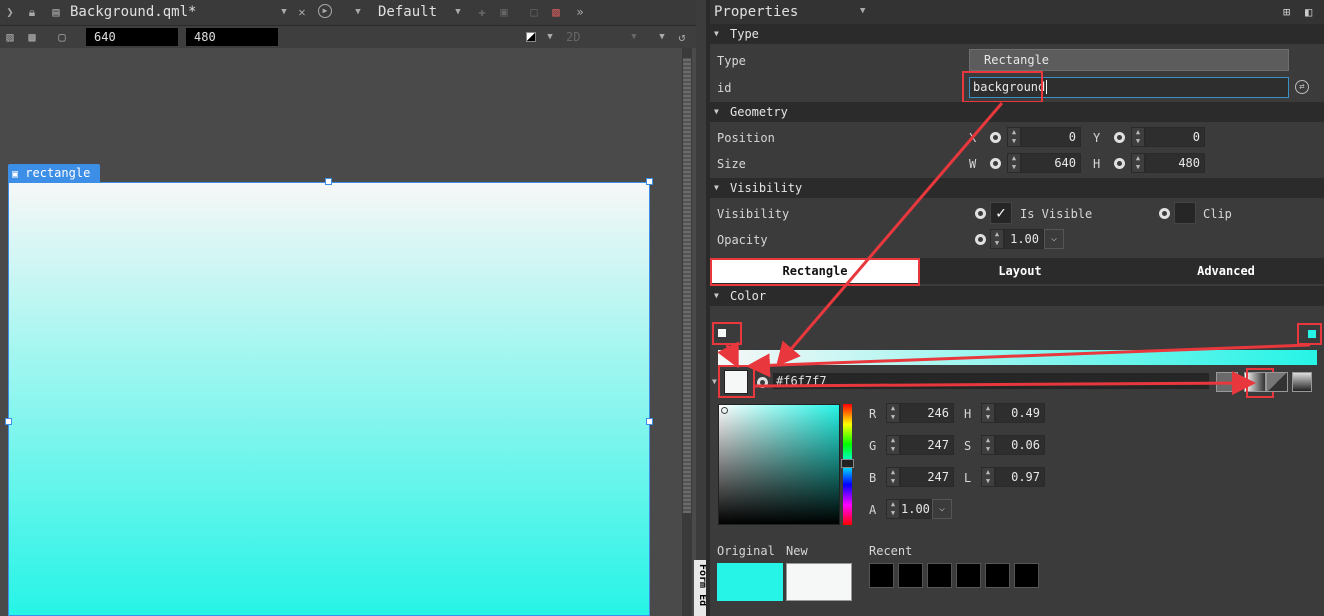  What do you see at coordinates (728, 355) in the screenshot?
I see `arrow-start-to-swatch` at bounding box center [728, 355].